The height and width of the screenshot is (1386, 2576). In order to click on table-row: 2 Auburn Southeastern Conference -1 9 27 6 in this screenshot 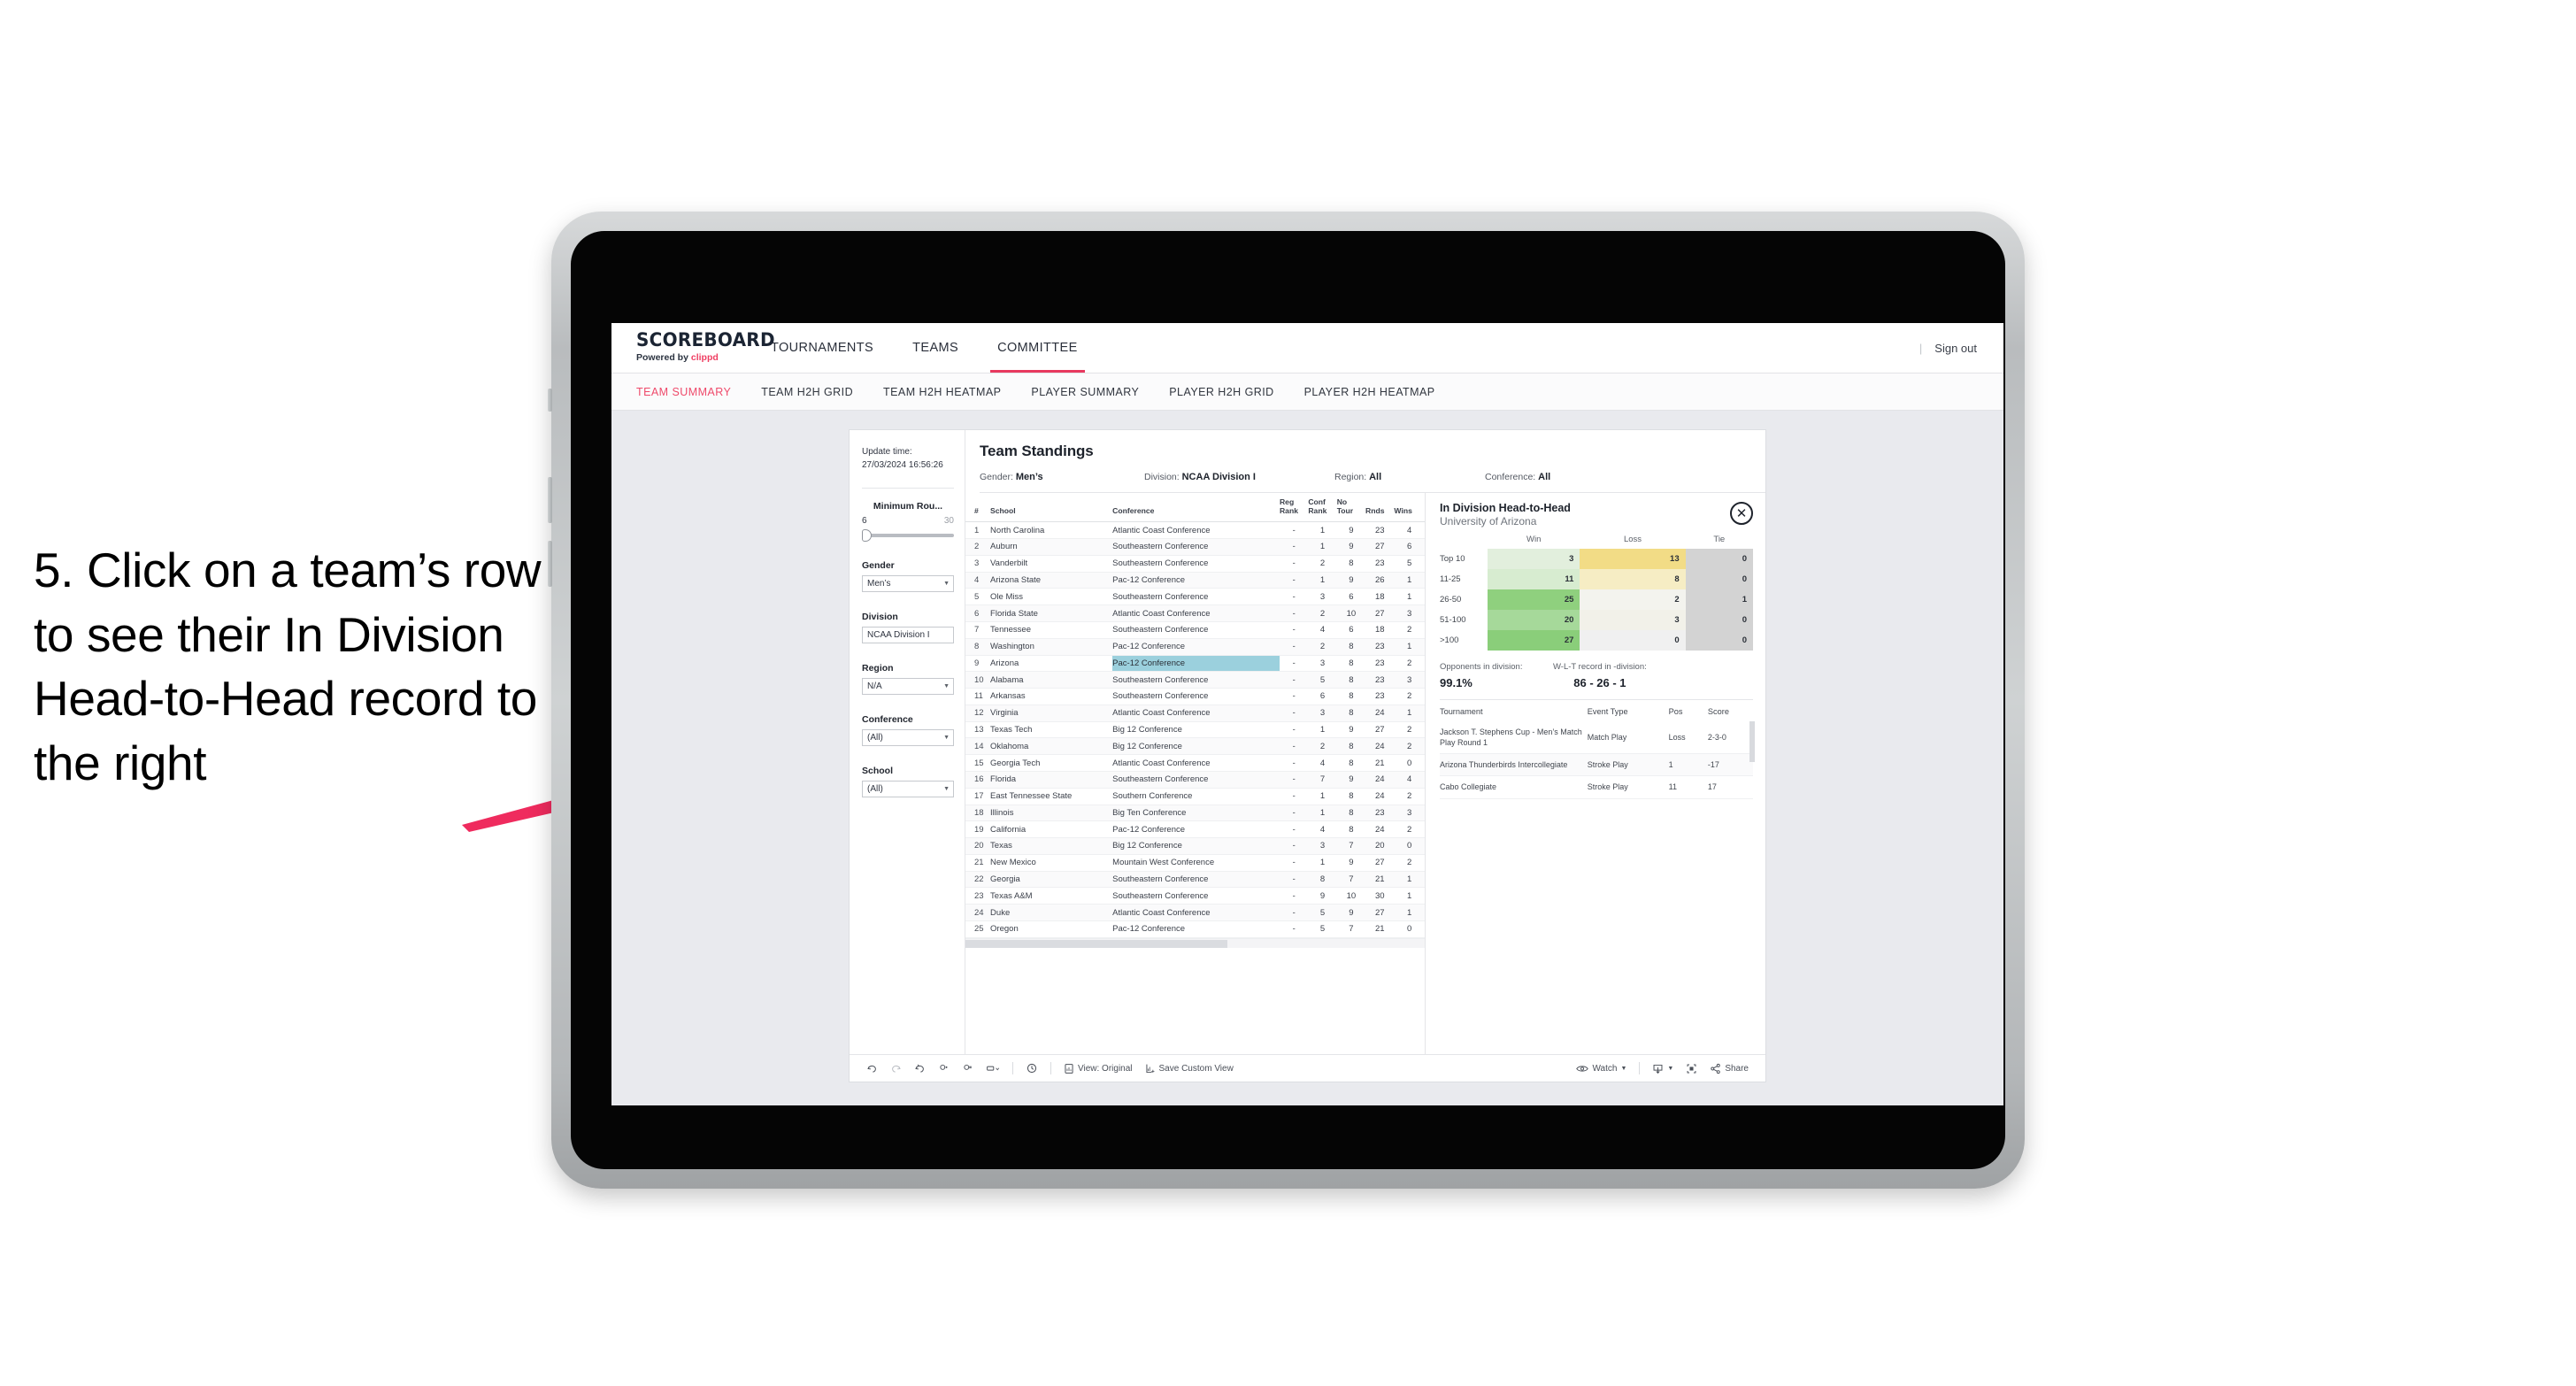, I will do `click(1195, 547)`.